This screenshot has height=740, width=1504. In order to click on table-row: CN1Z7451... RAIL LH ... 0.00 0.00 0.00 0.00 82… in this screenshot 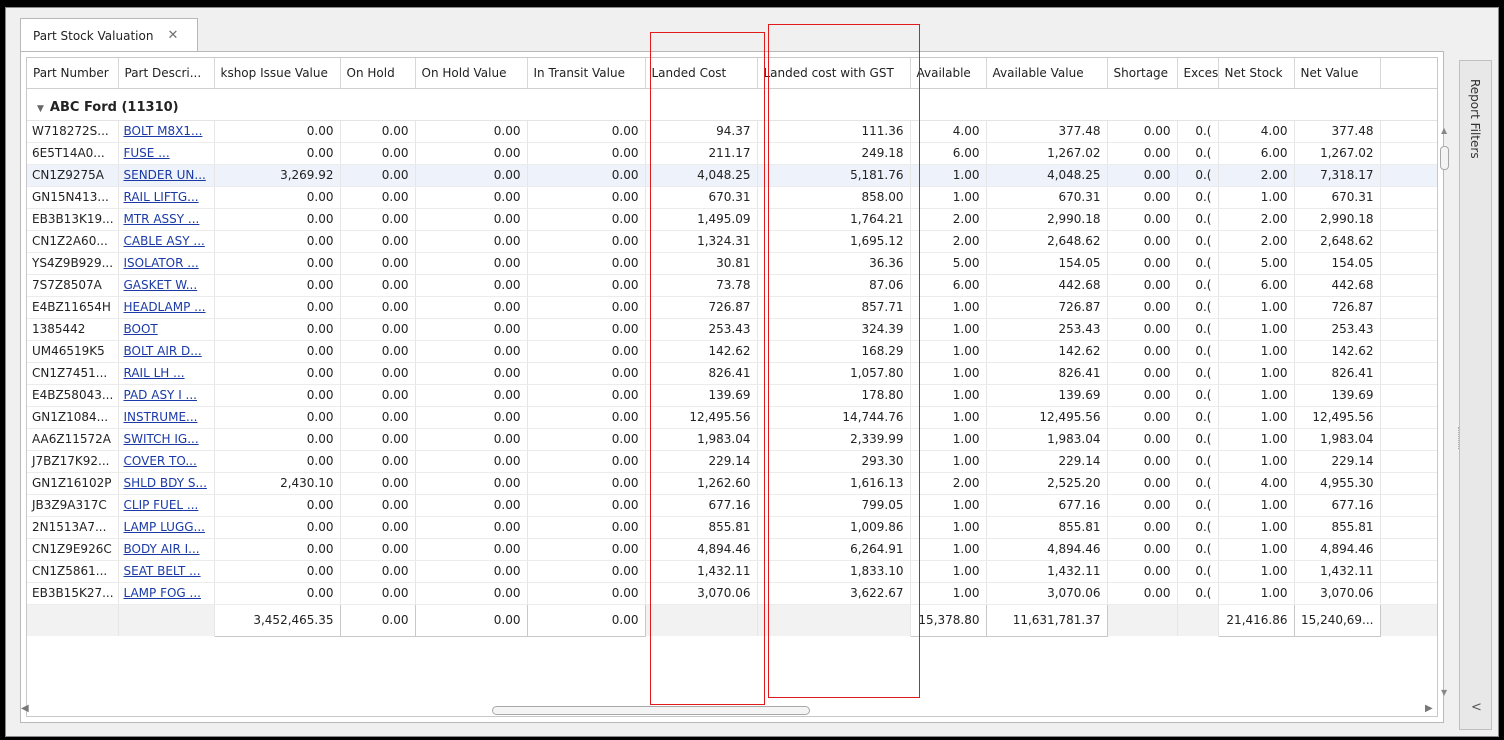, I will do `click(732, 373)`.